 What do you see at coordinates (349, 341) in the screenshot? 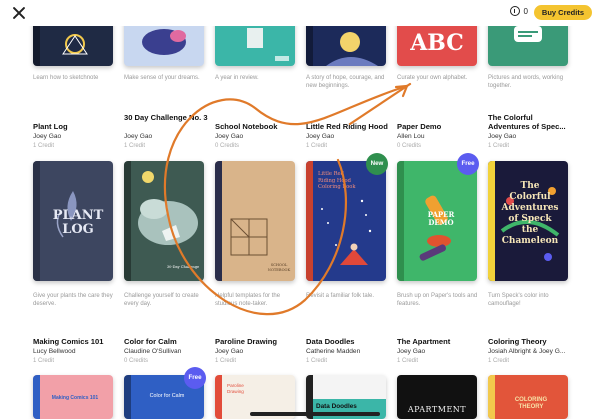
I see `book-title: Data Doodles` at bounding box center [349, 341].